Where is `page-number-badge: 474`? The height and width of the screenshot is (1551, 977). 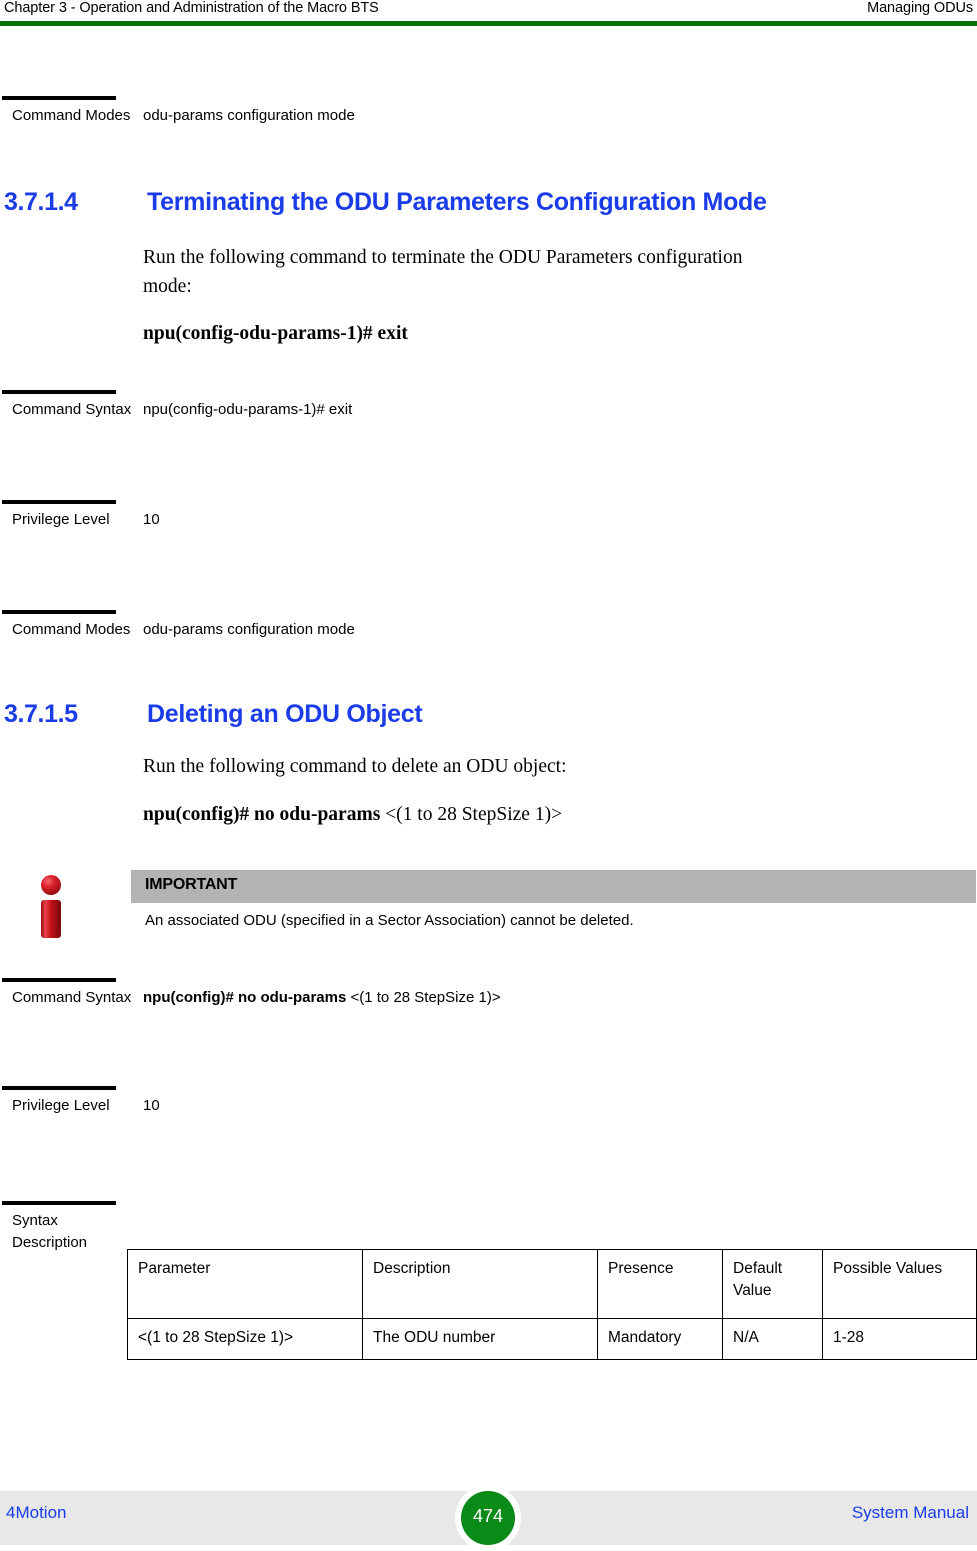
page-number-badge: 474 is located at coordinates (488, 1518).